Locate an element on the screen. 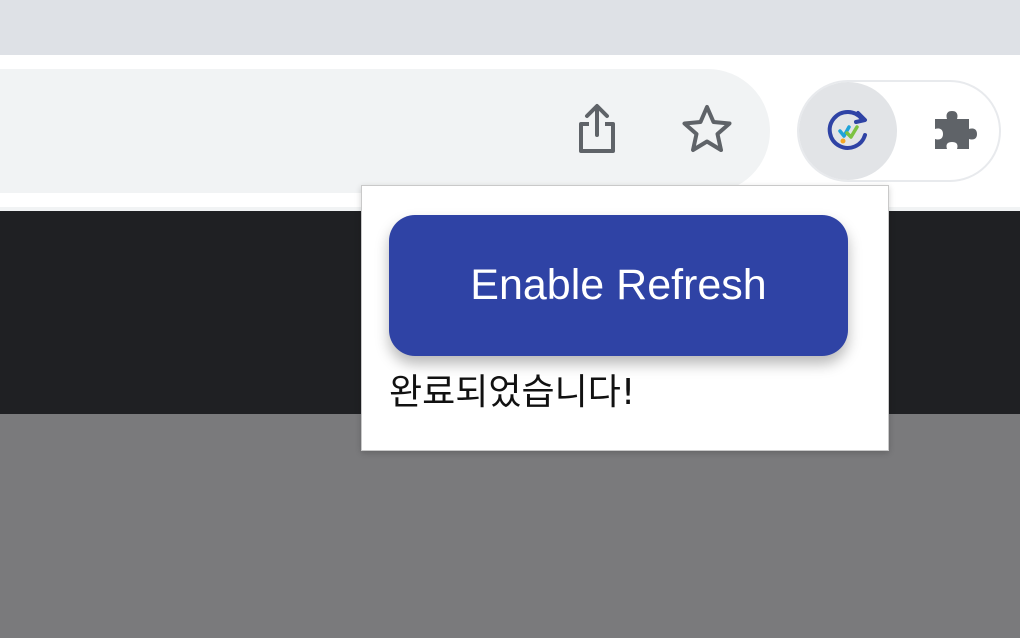 Image resolution: width=1020 pixels, height=638 pixels. tab-strip is located at coordinates (510, 27).